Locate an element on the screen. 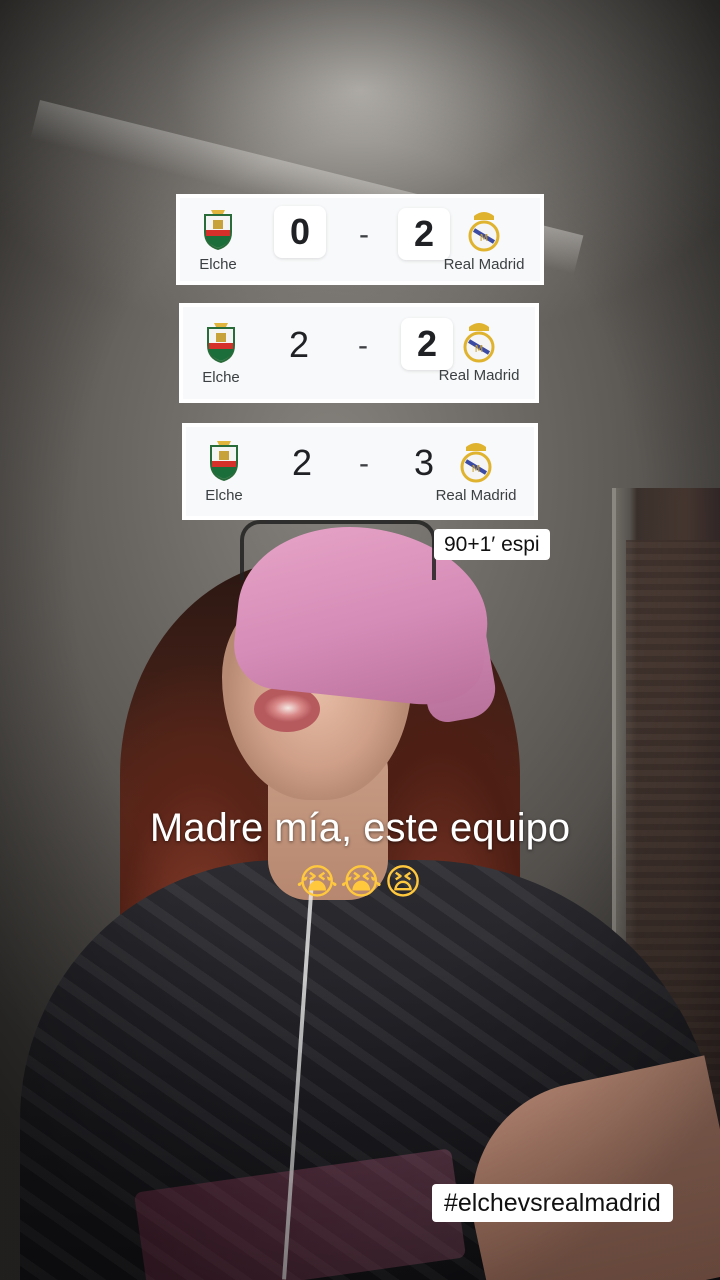  home-score: 0 is located at coordinates (300, 232).